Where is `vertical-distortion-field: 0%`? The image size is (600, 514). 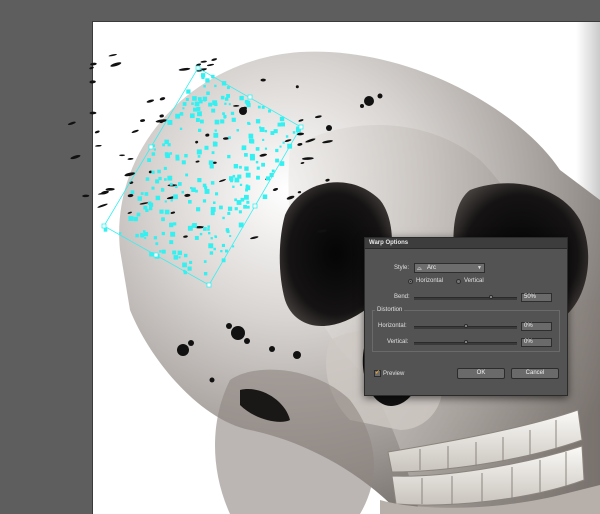 vertical-distortion-field: 0% is located at coordinates (536, 342).